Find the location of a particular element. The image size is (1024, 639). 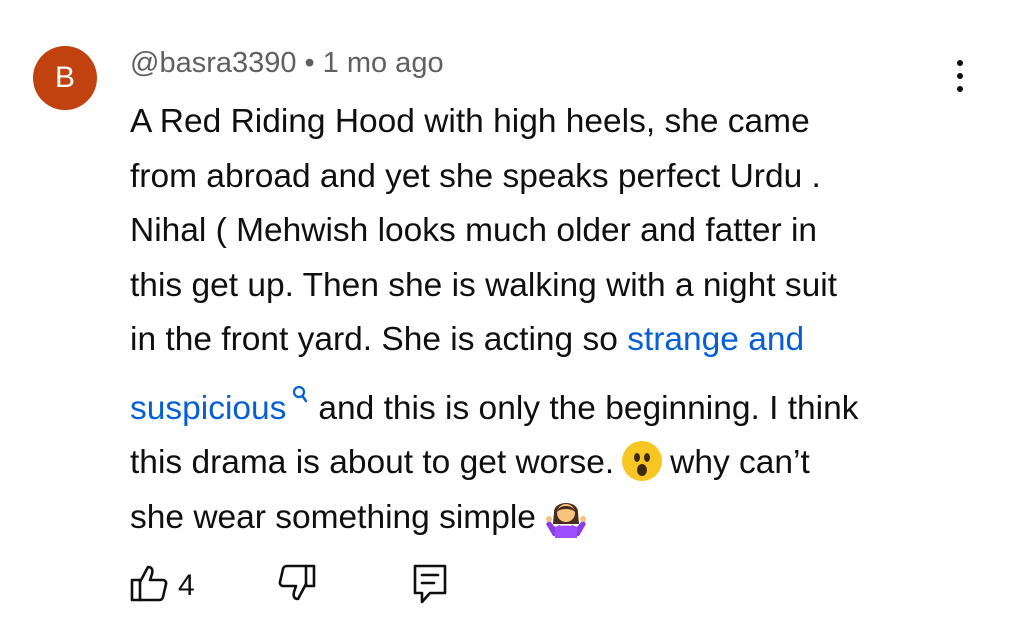

dislike-button is located at coordinates (297, 585).